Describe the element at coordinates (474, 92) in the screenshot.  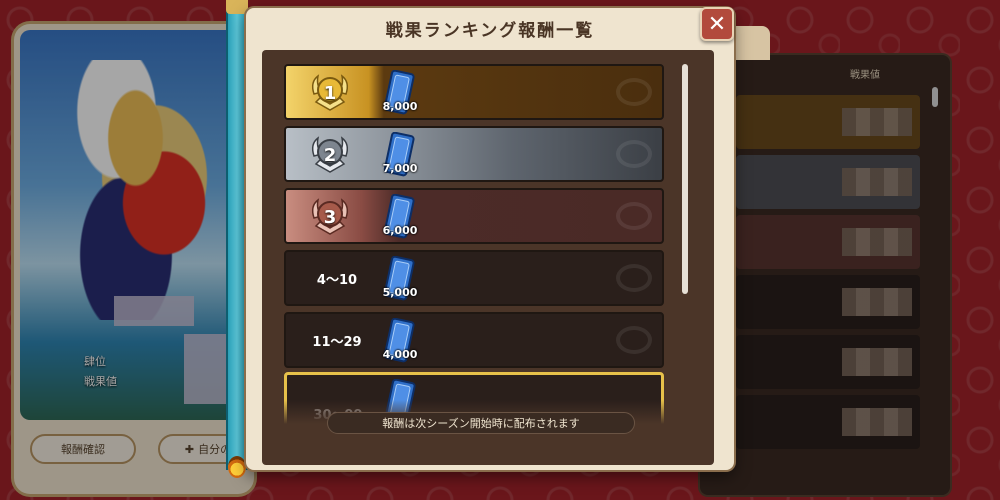
I see `reward-row-rank-1: 1 8,000` at that location.